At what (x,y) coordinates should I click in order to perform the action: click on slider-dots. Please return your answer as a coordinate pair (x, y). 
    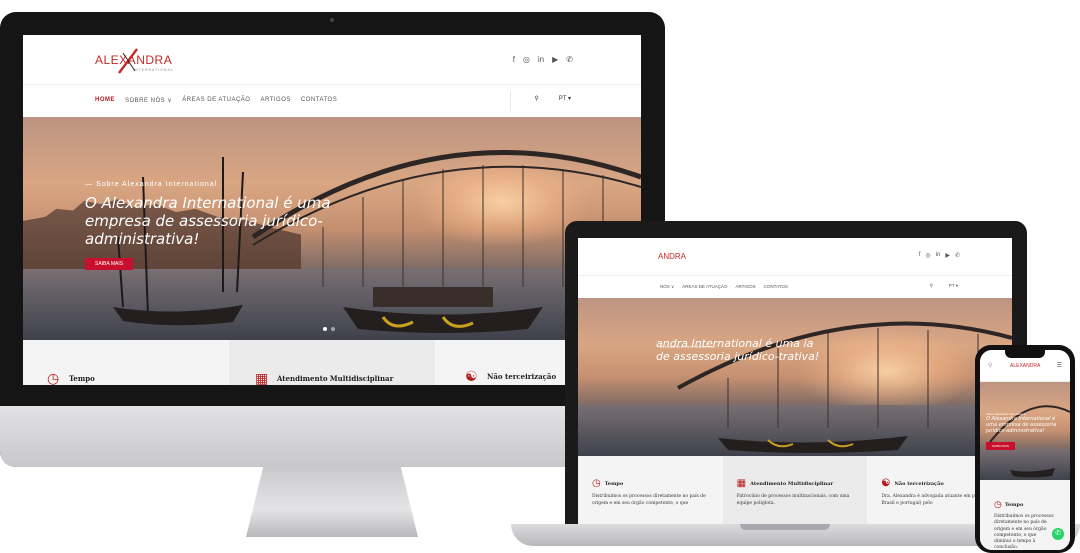
    Looking at the image, I should click on (329, 329).